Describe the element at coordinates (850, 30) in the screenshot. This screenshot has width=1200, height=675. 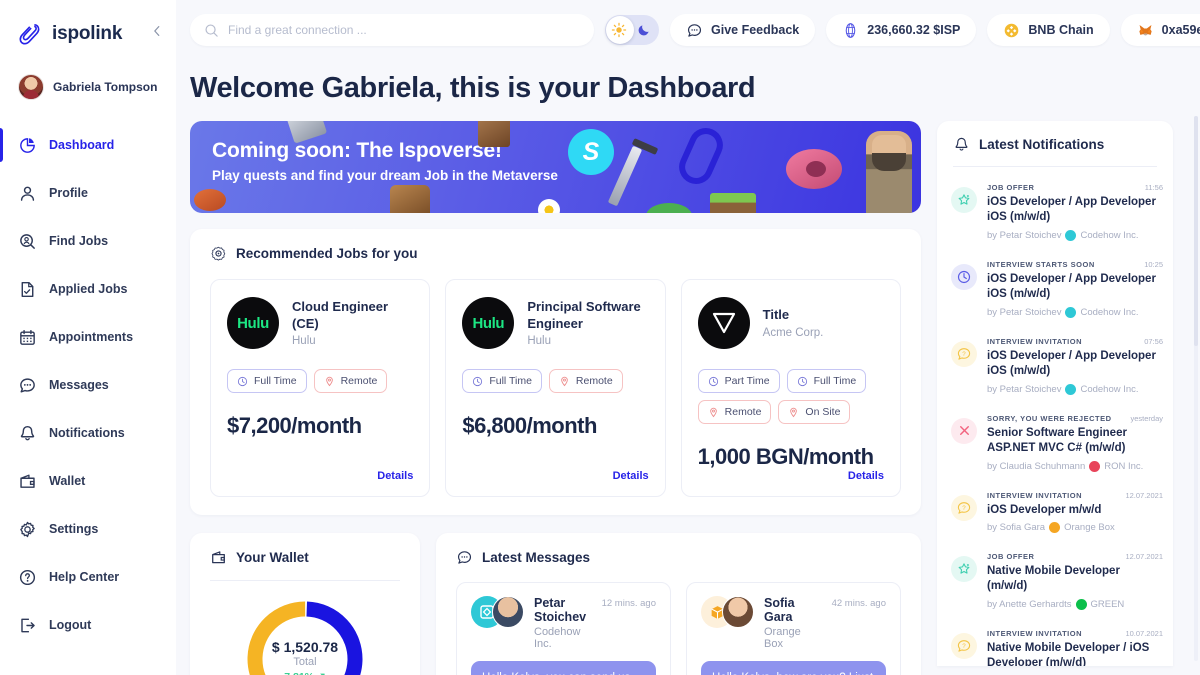
I see `ispolink-token-icon` at that location.